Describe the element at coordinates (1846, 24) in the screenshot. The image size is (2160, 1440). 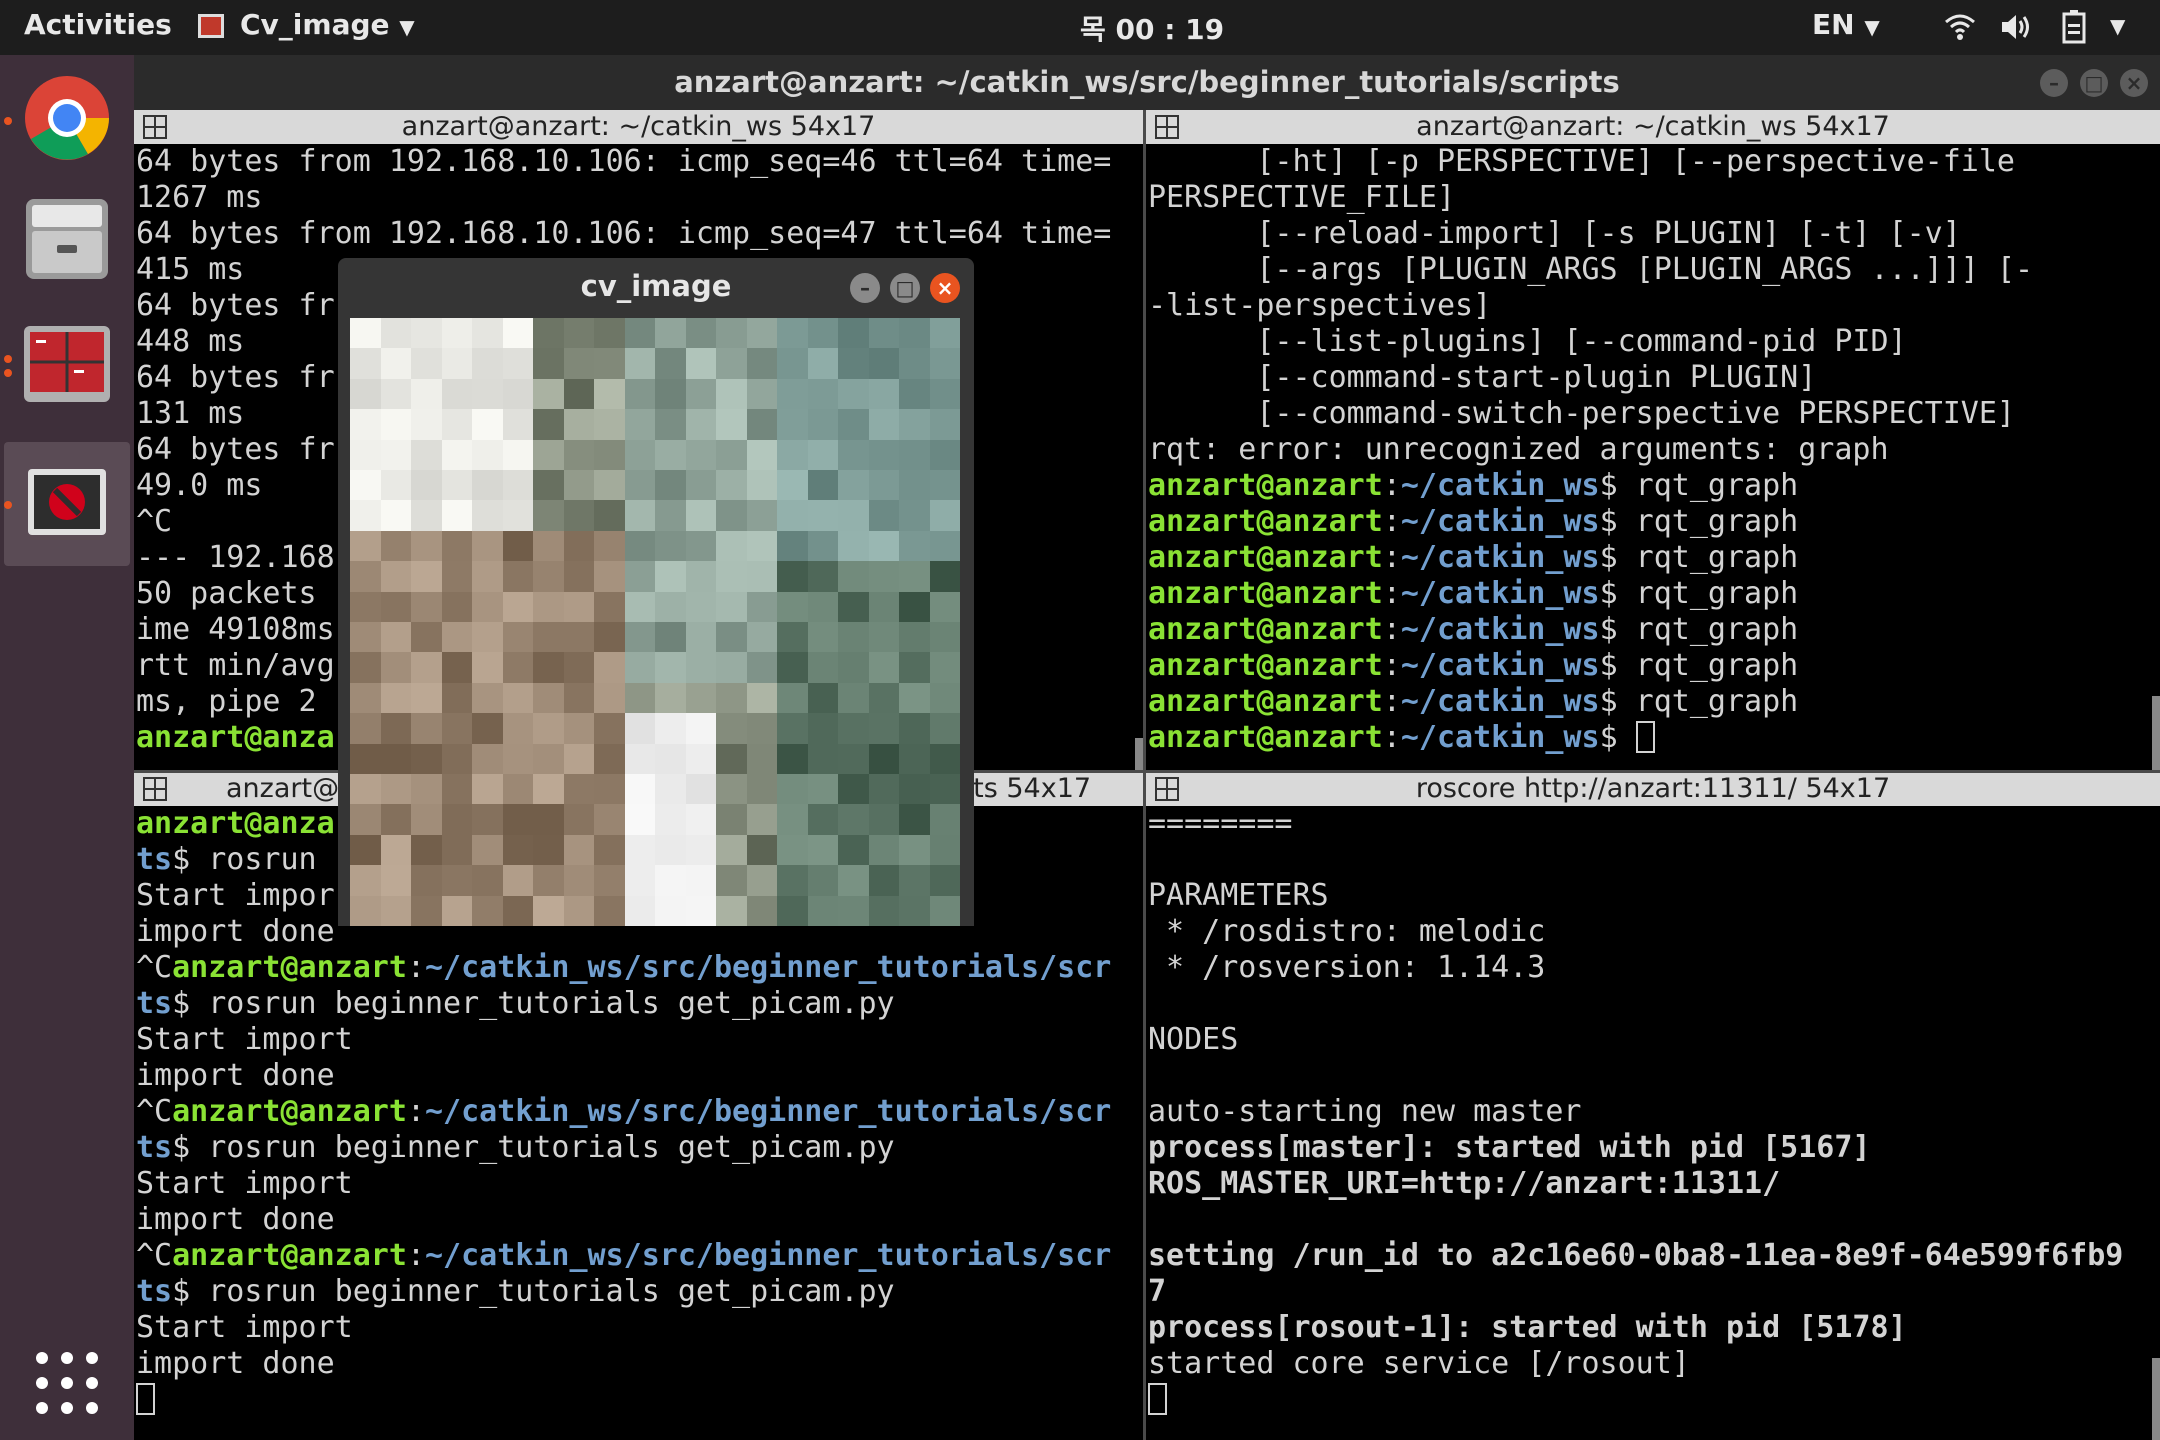
I see `input-language-menu: EN ▼` at that location.